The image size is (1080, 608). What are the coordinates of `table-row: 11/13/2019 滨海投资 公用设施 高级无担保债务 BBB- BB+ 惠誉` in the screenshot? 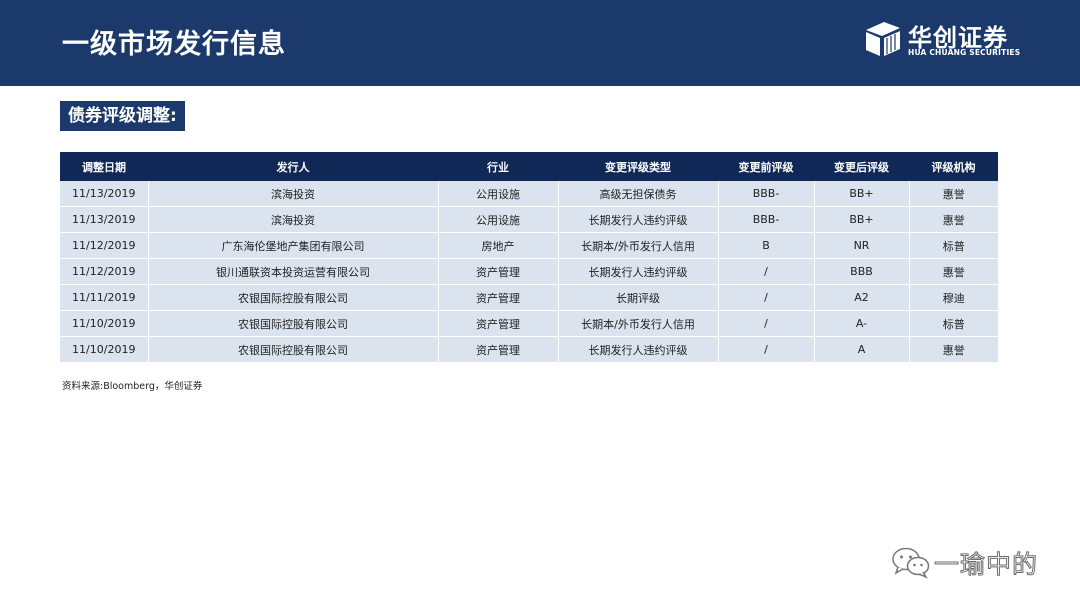 It's located at (529, 194).